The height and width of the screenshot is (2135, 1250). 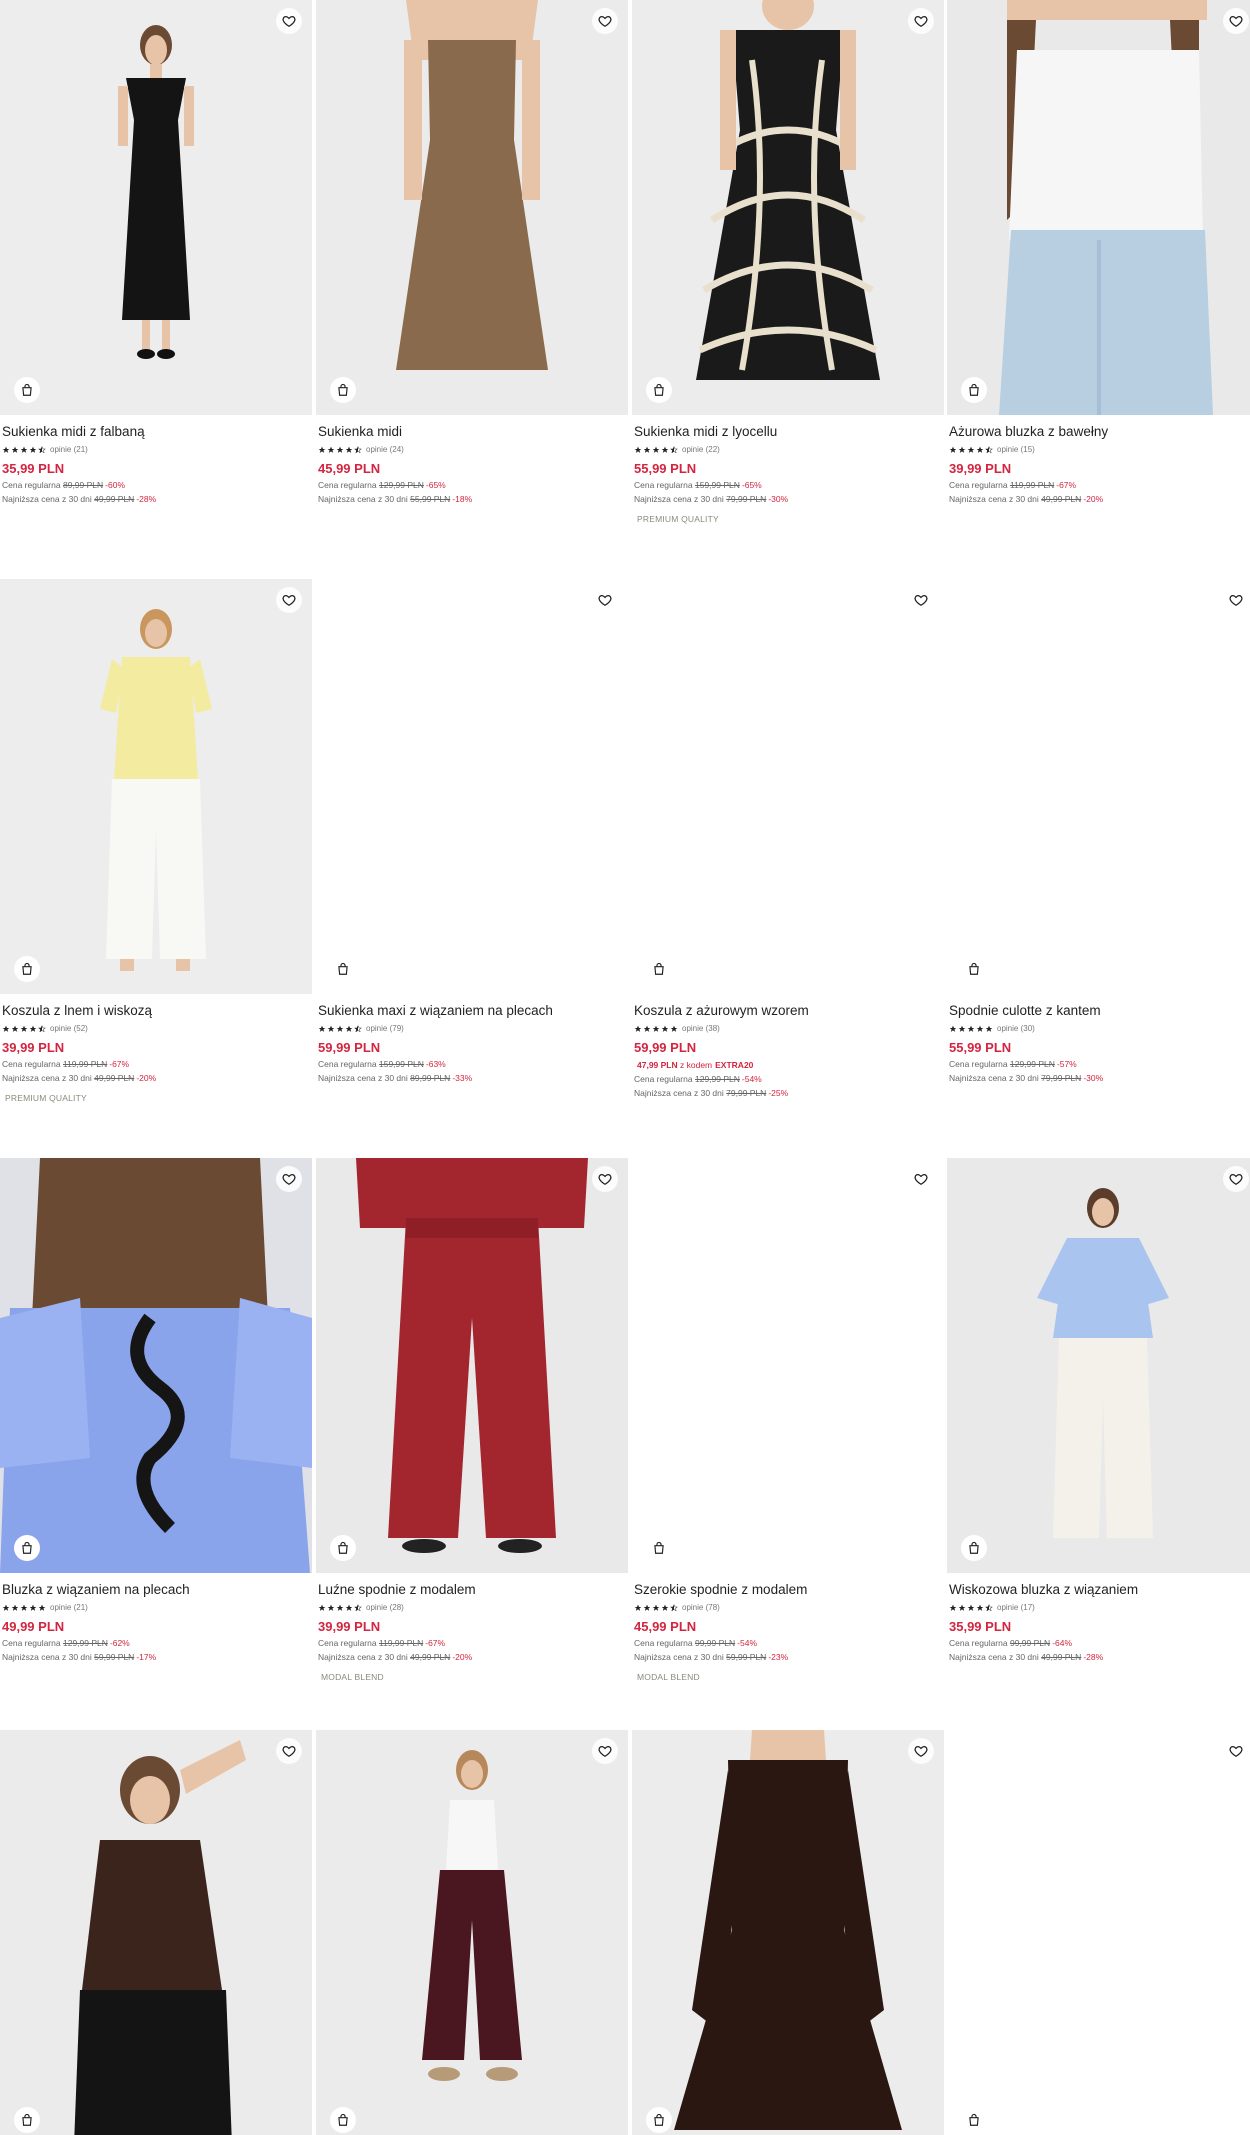 I want to click on promo-label: z kodem, so click(x=696, y=1065).